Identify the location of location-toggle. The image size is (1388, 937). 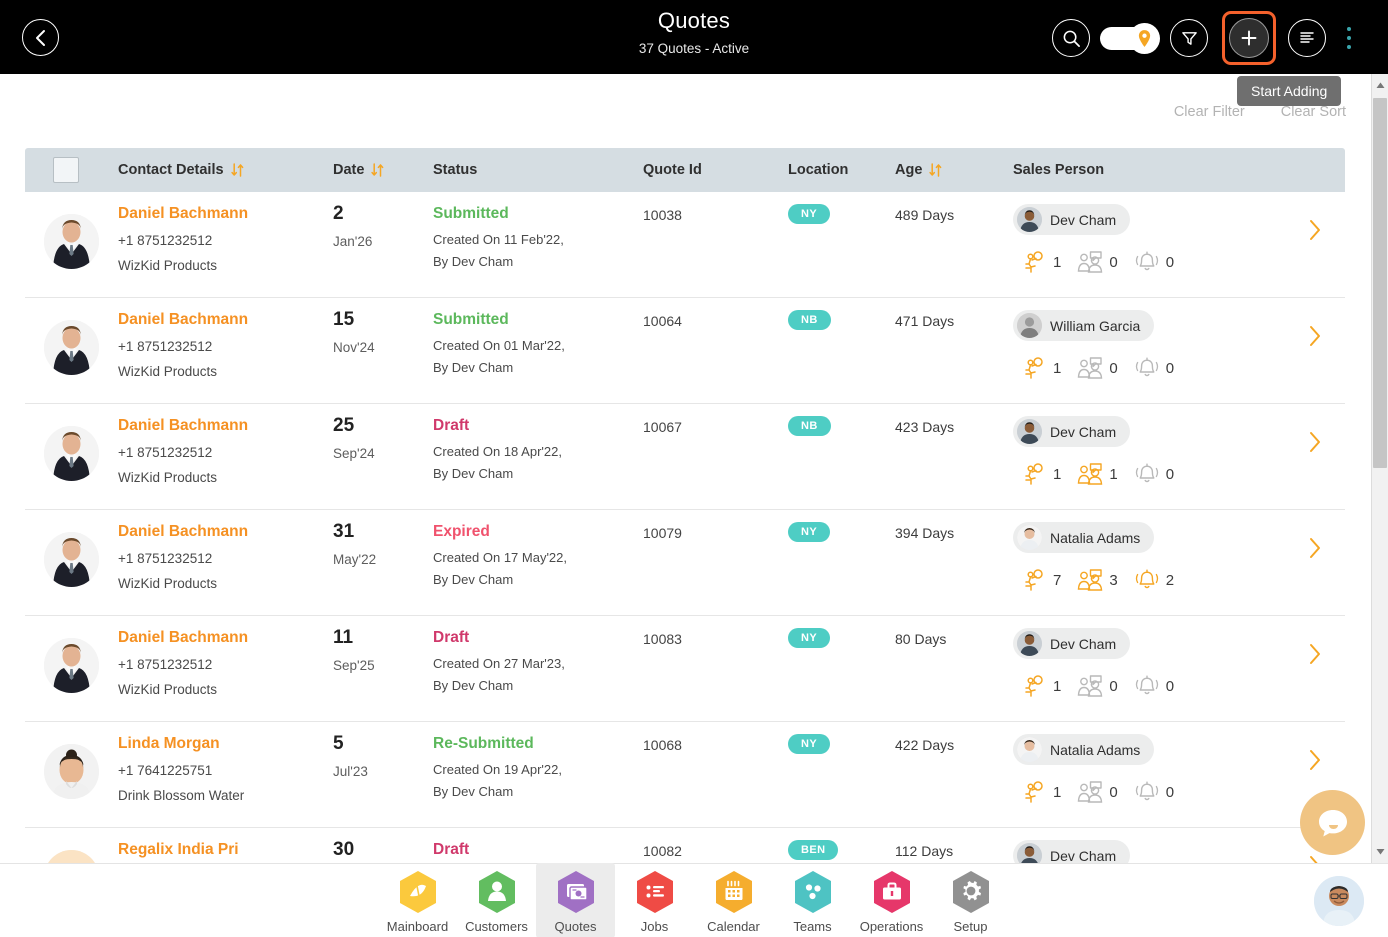
(1130, 38).